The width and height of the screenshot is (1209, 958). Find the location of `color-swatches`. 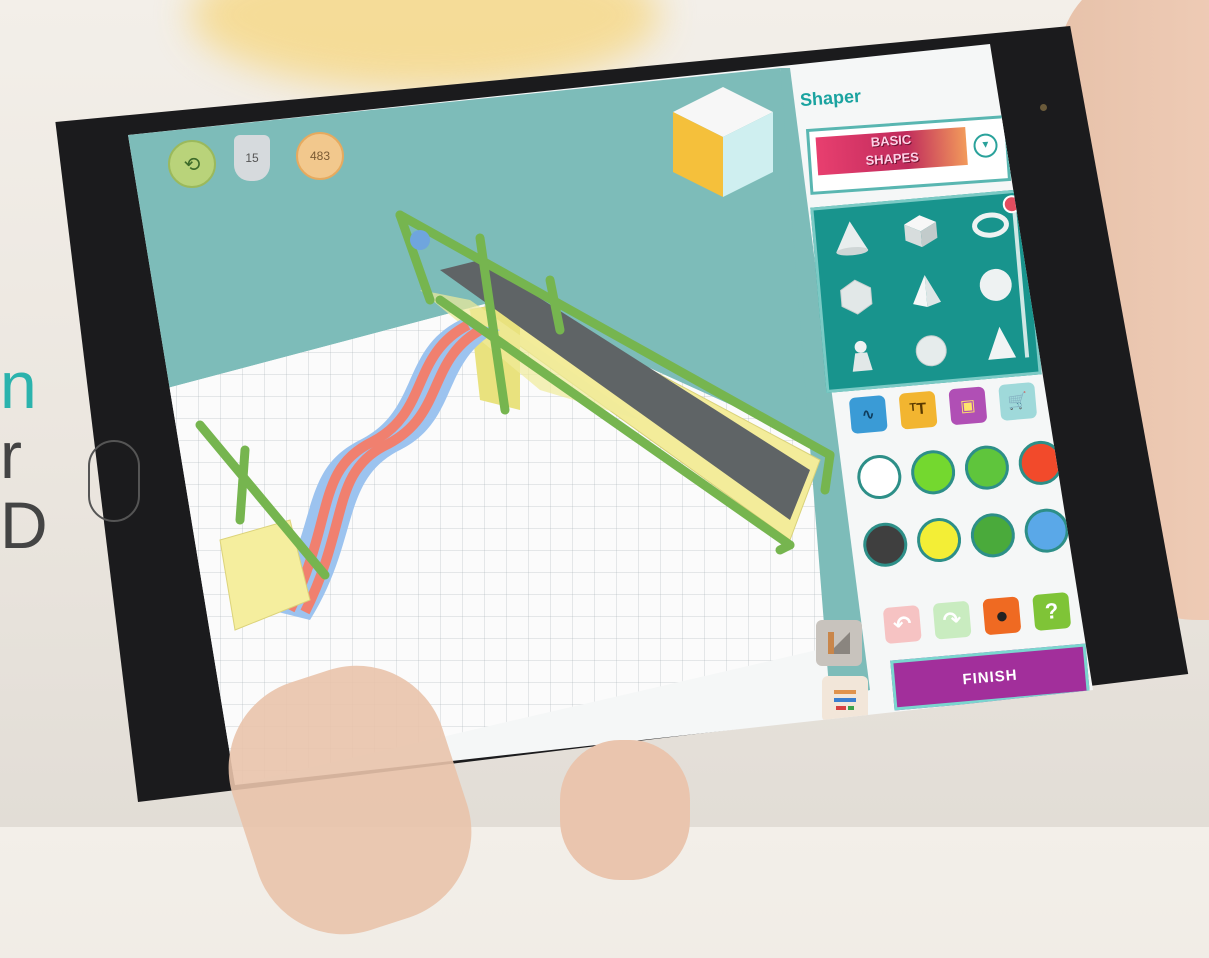

color-swatches is located at coordinates (963, 504).